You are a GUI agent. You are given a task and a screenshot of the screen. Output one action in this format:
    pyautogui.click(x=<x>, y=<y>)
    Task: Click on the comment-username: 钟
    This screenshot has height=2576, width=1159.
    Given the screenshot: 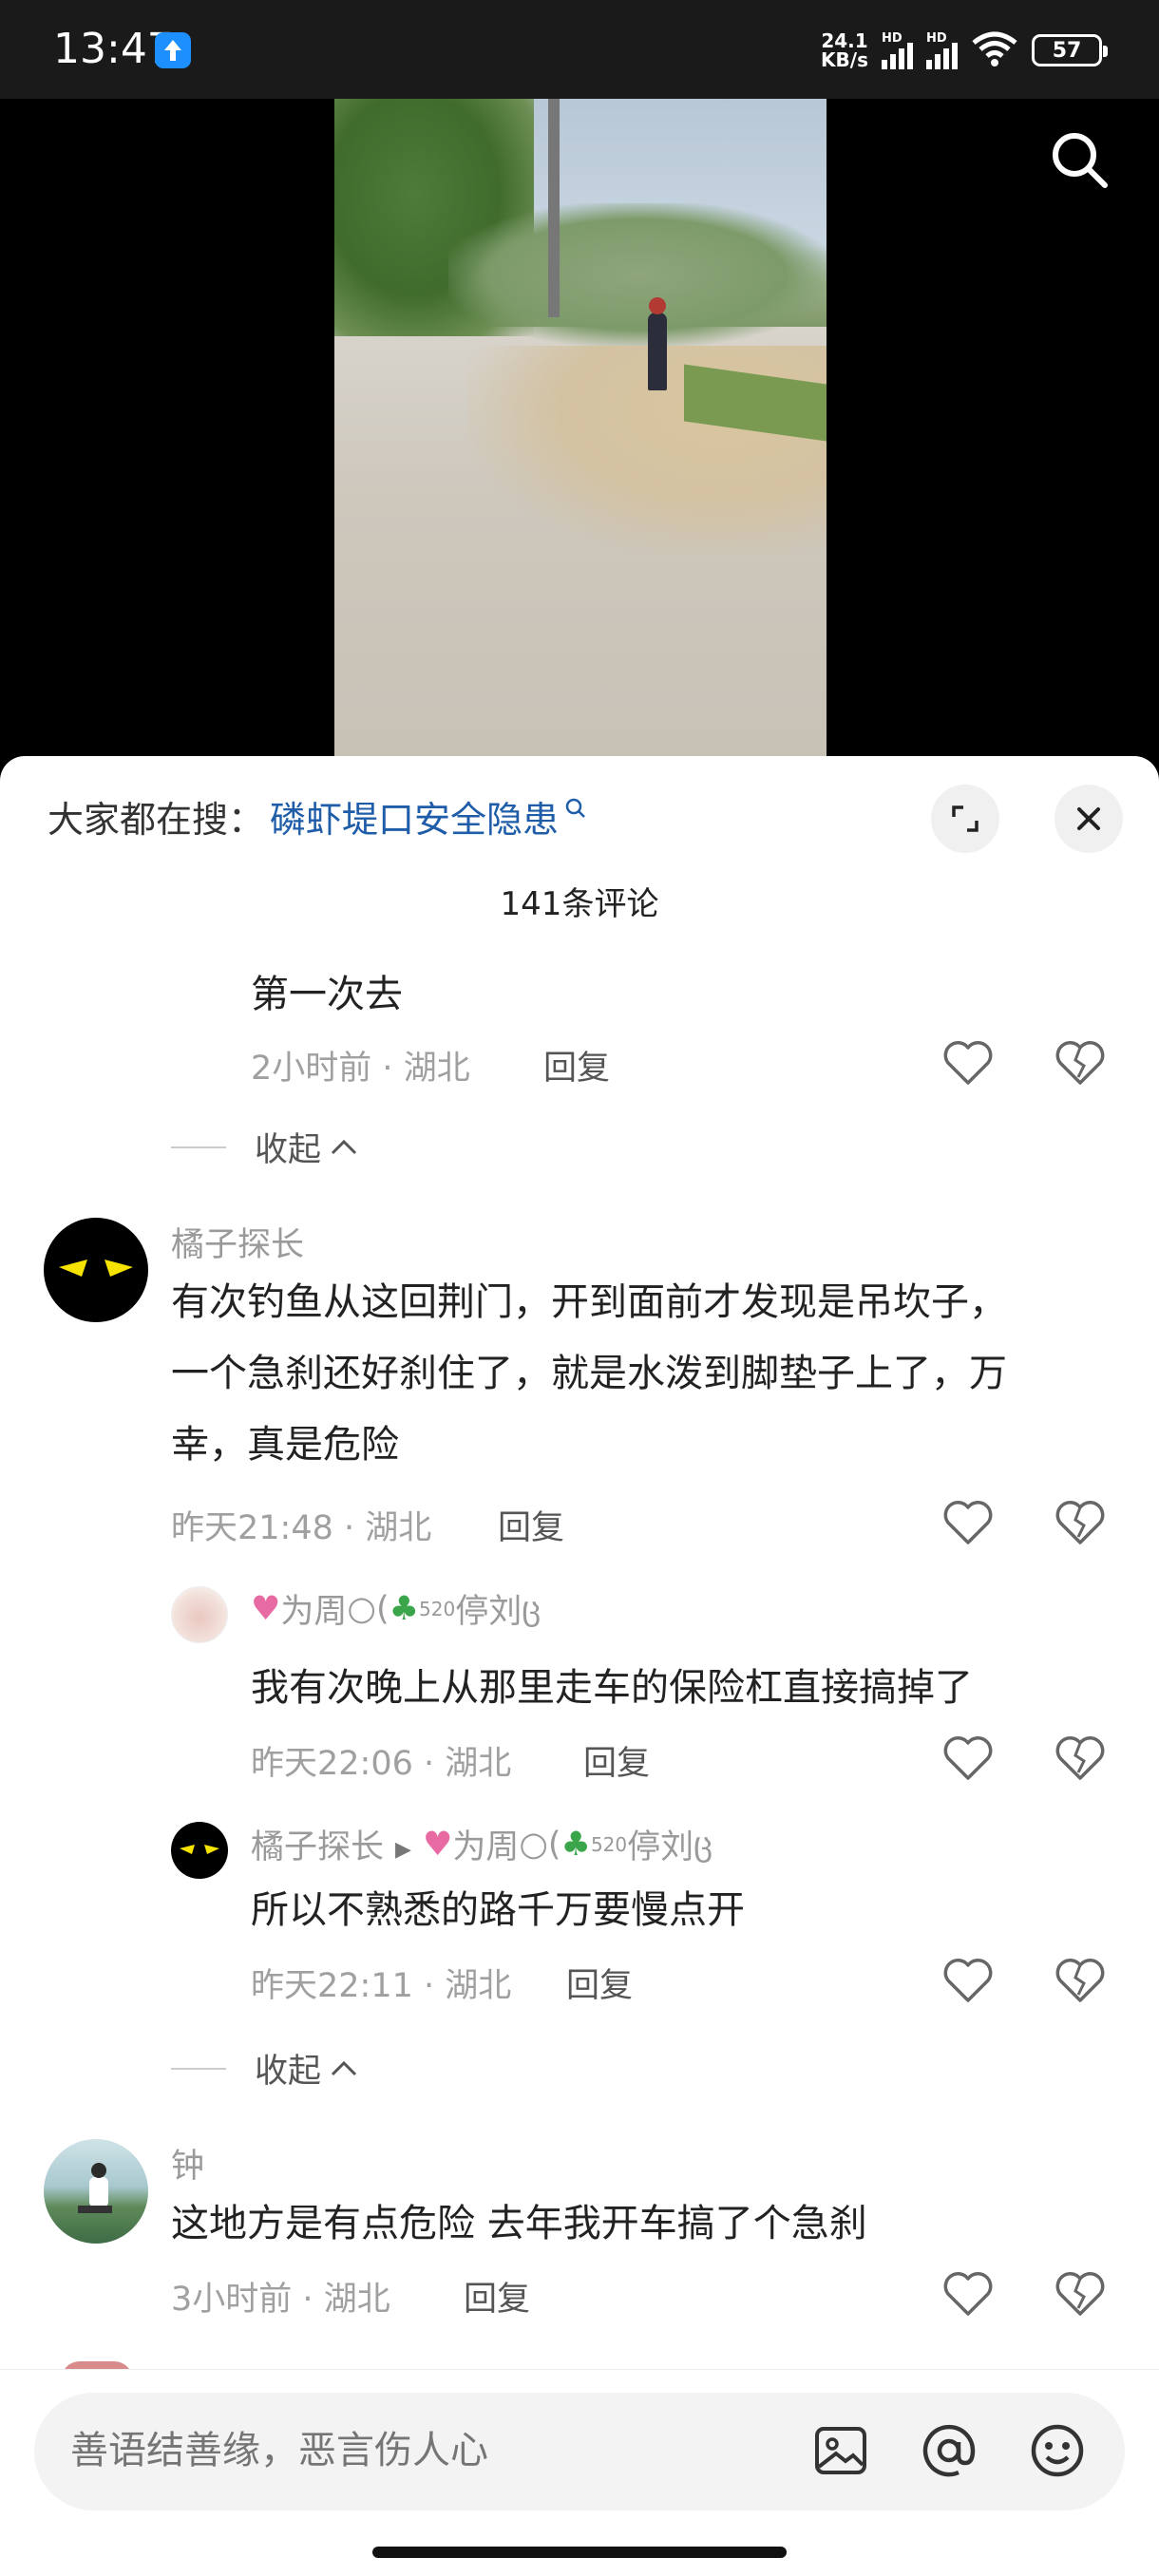 What is the action you would take?
    pyautogui.click(x=187, y=2163)
    